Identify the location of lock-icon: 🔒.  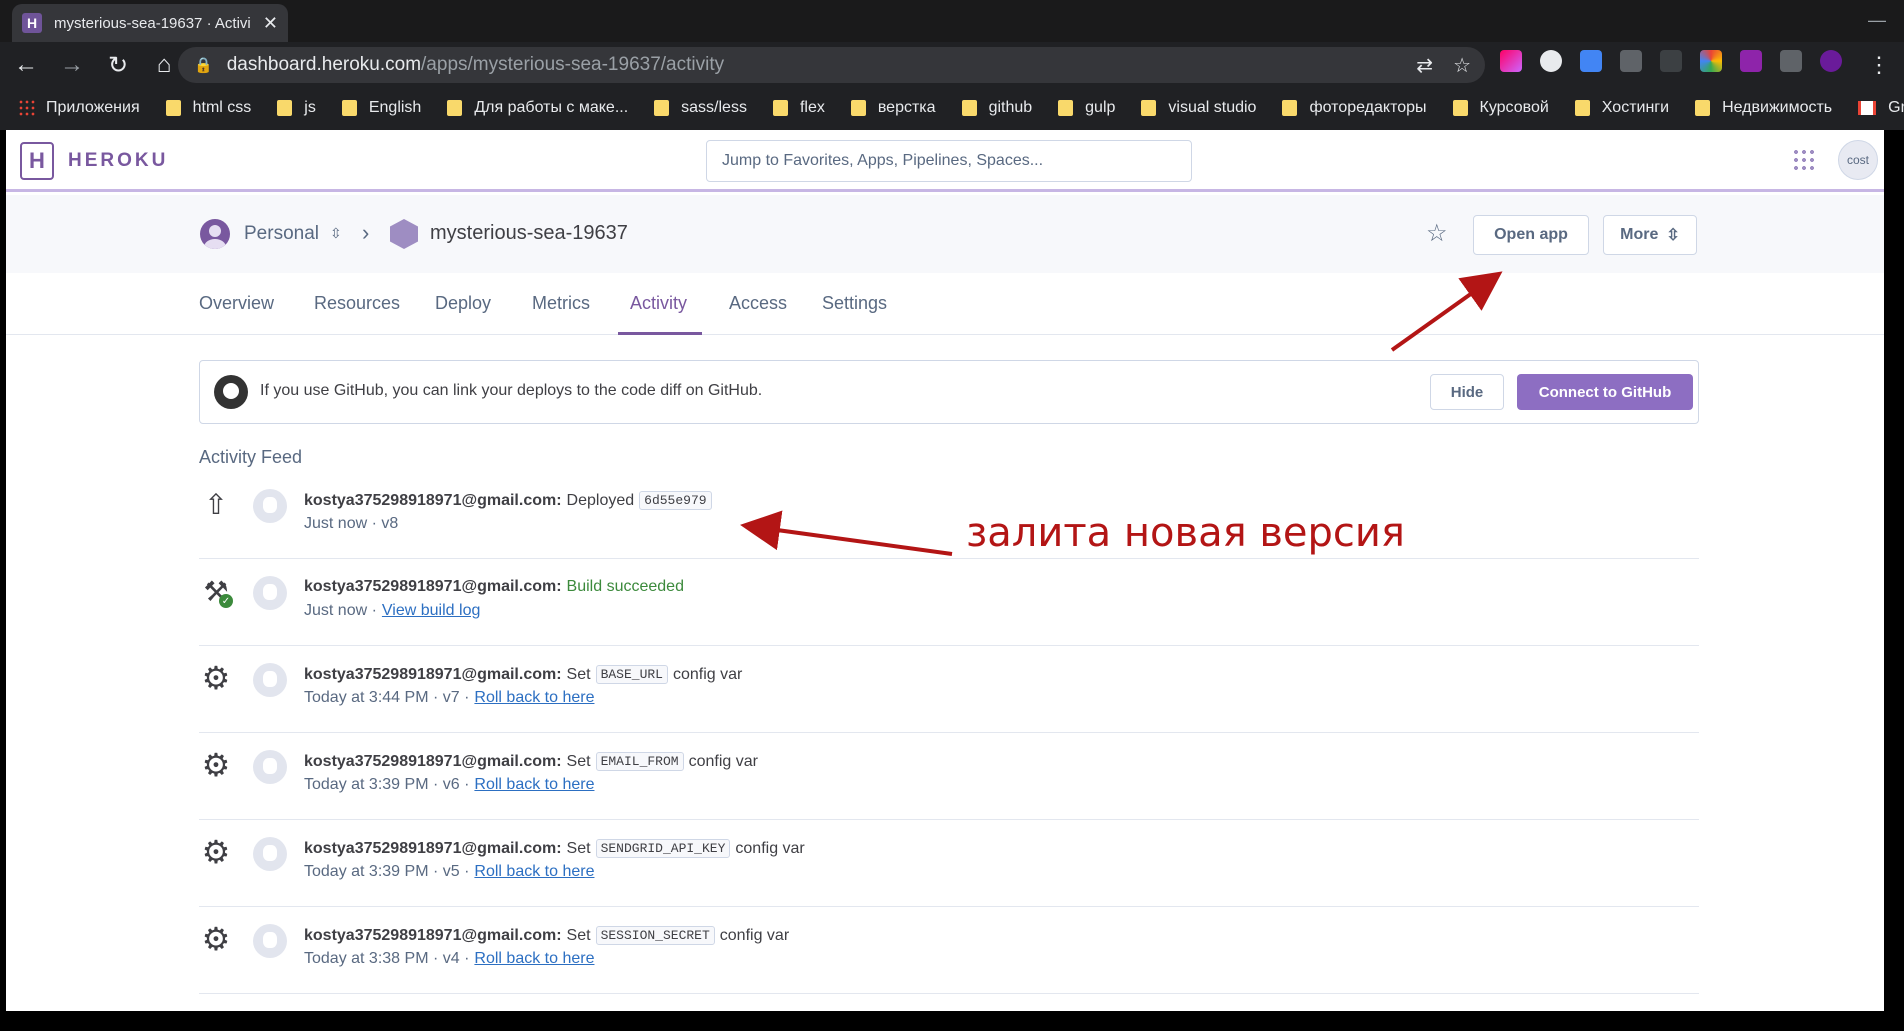
(203, 65).